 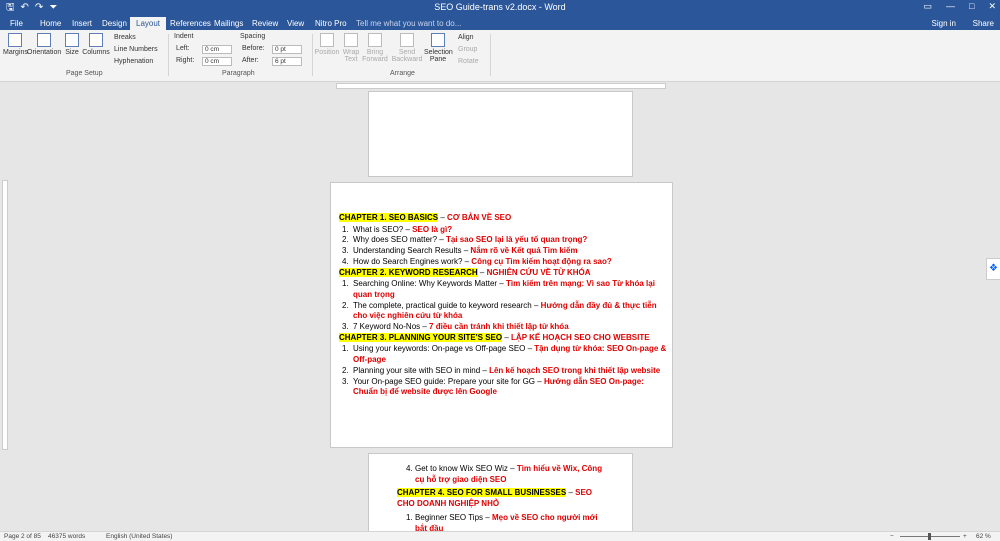 I want to click on bring-forward-icon, so click(x=375, y=40).